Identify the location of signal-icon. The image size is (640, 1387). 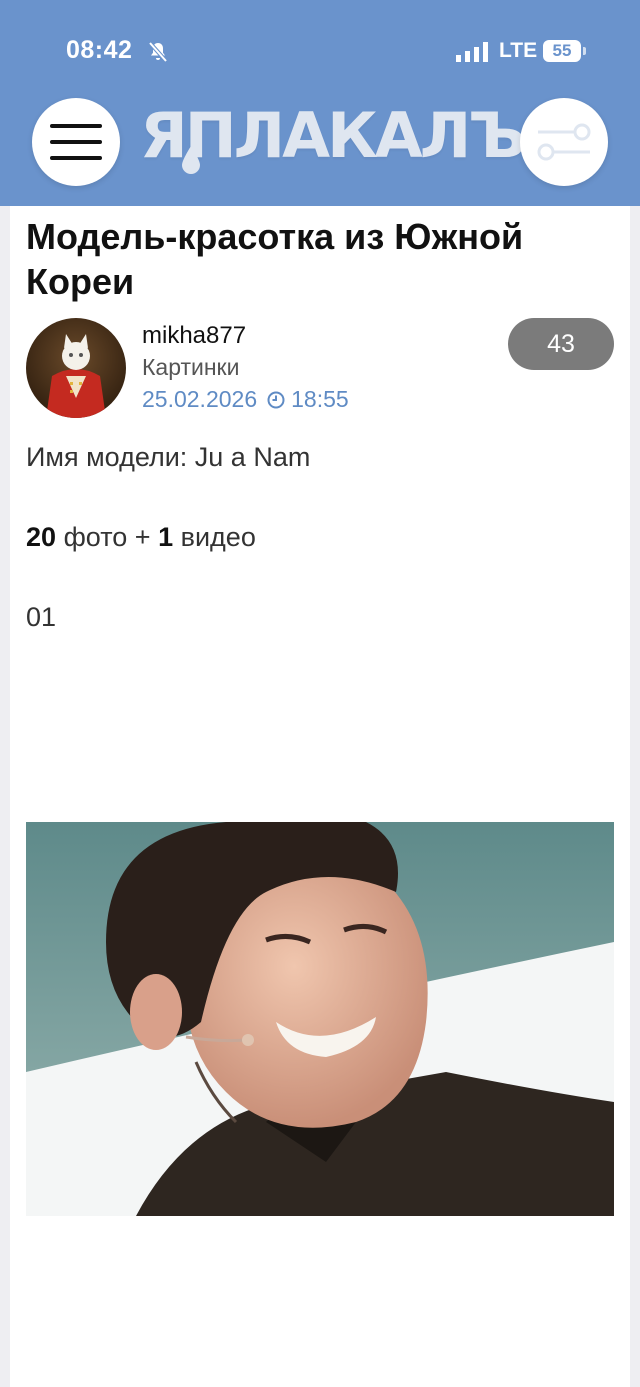
(472, 52).